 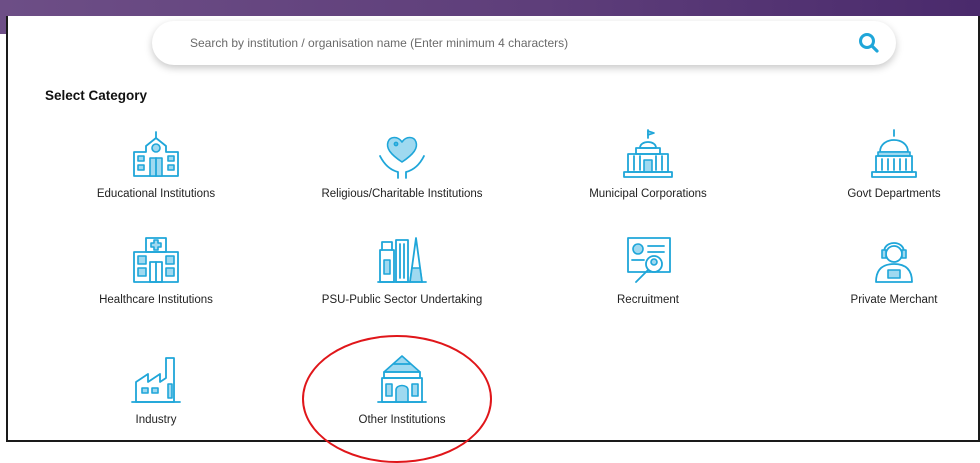 I want to click on category-healthcare-institutions: Healthcare Institutions, so click(x=156, y=270).